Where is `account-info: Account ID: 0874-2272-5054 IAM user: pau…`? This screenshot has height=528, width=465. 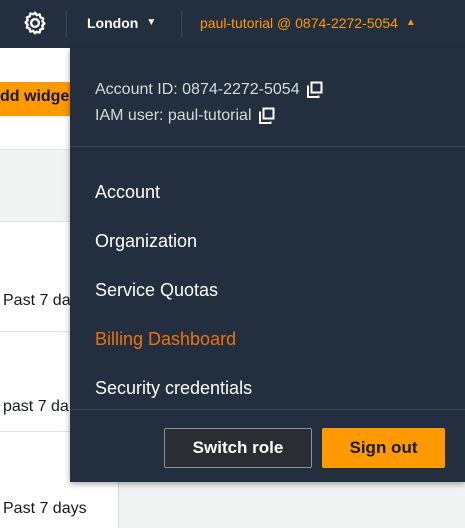
account-info: Account ID: 0874-2272-5054 IAM user: pau… is located at coordinates (209, 103).